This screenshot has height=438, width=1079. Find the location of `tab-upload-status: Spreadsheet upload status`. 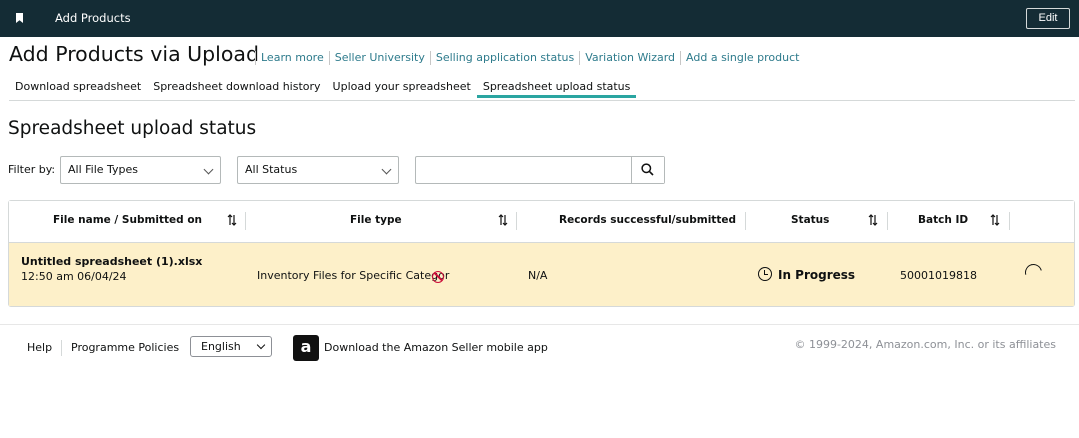

tab-upload-status: Spreadsheet upload status is located at coordinates (556, 88).